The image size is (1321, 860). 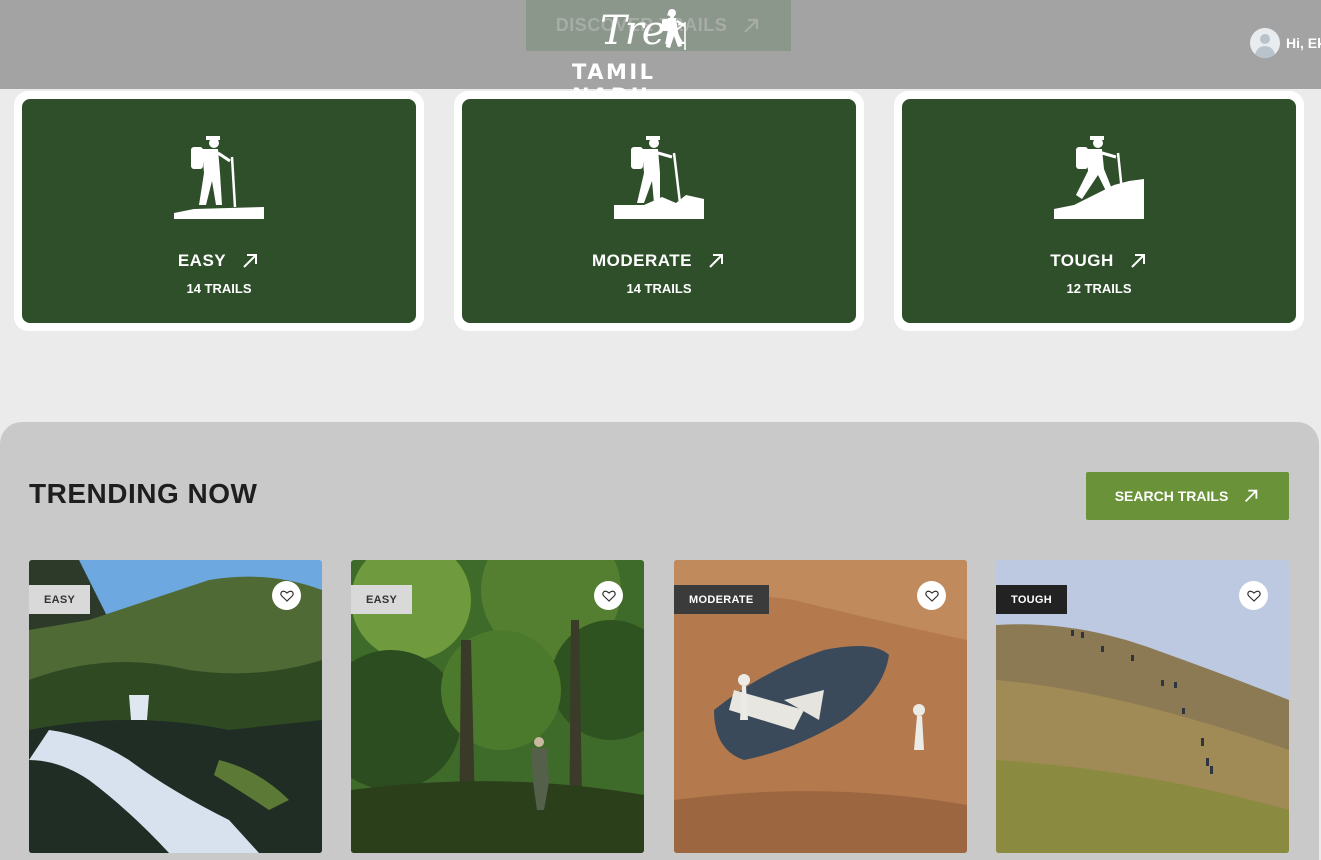 What do you see at coordinates (1099, 288) in the screenshot?
I see `difficulty-trail-count: 12 TRAILS` at bounding box center [1099, 288].